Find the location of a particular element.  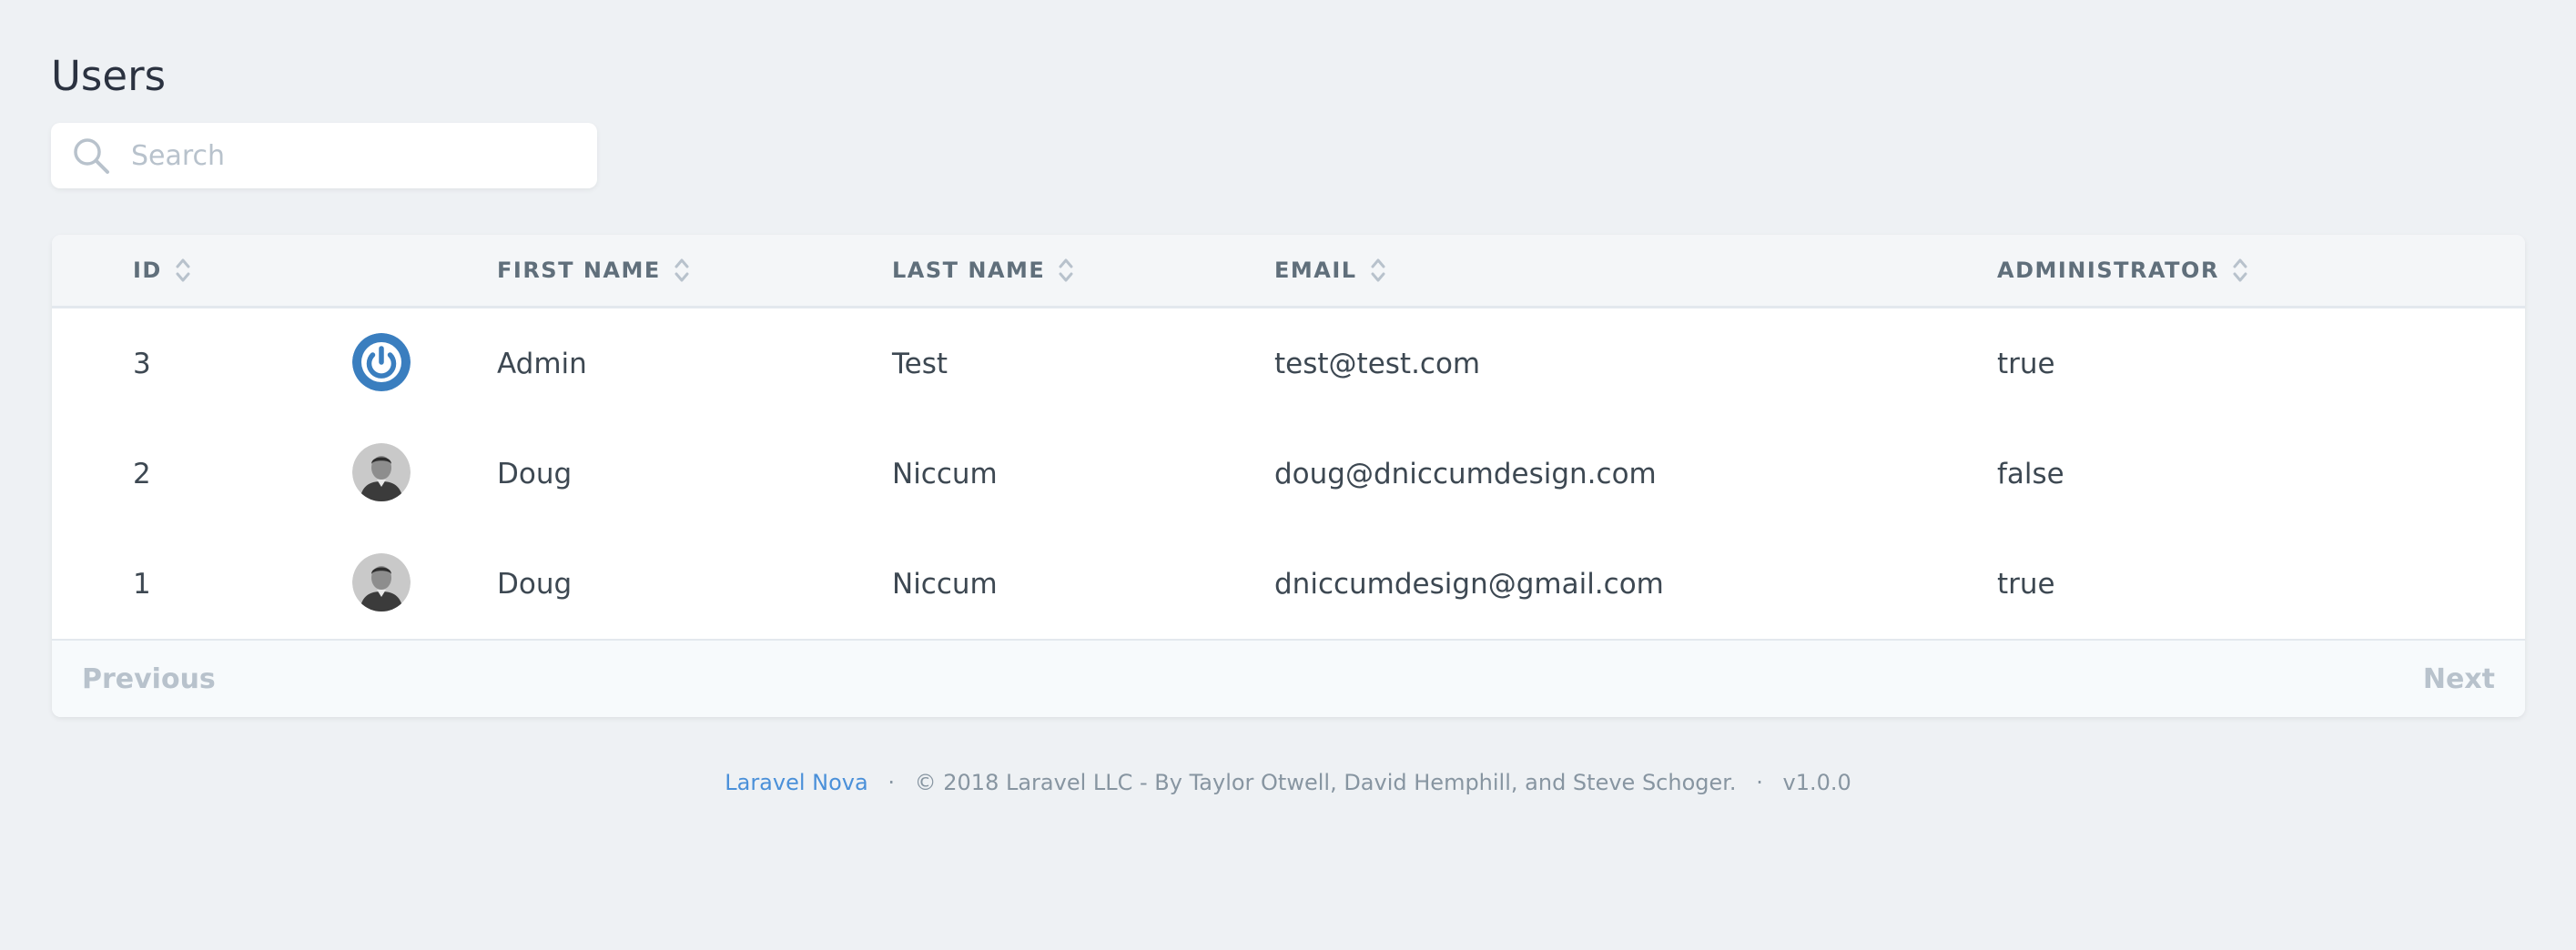

cell-email: test@test.com is located at coordinates (1377, 363).